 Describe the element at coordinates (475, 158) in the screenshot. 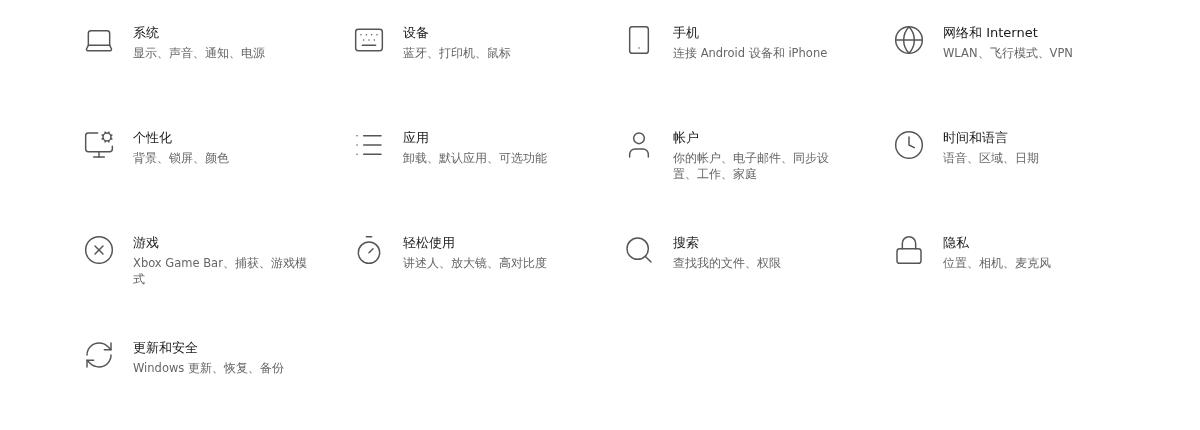

I see `tile-description: 卸载、默认应用、可选功能` at that location.